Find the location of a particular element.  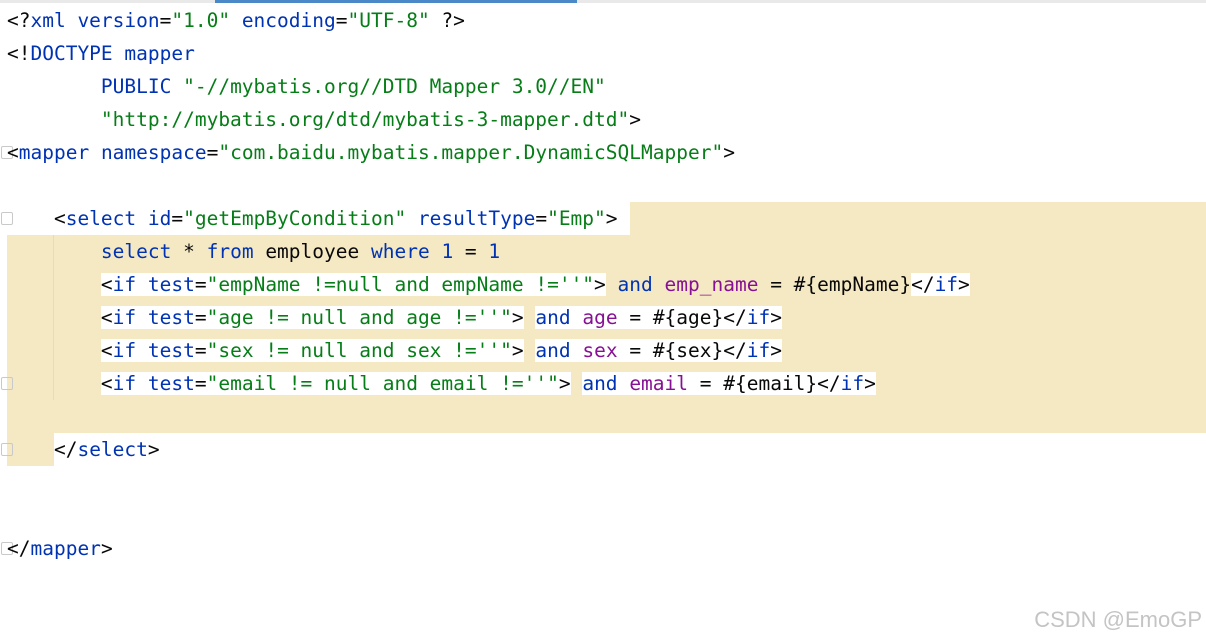

code-token: ?> is located at coordinates (447, 20).